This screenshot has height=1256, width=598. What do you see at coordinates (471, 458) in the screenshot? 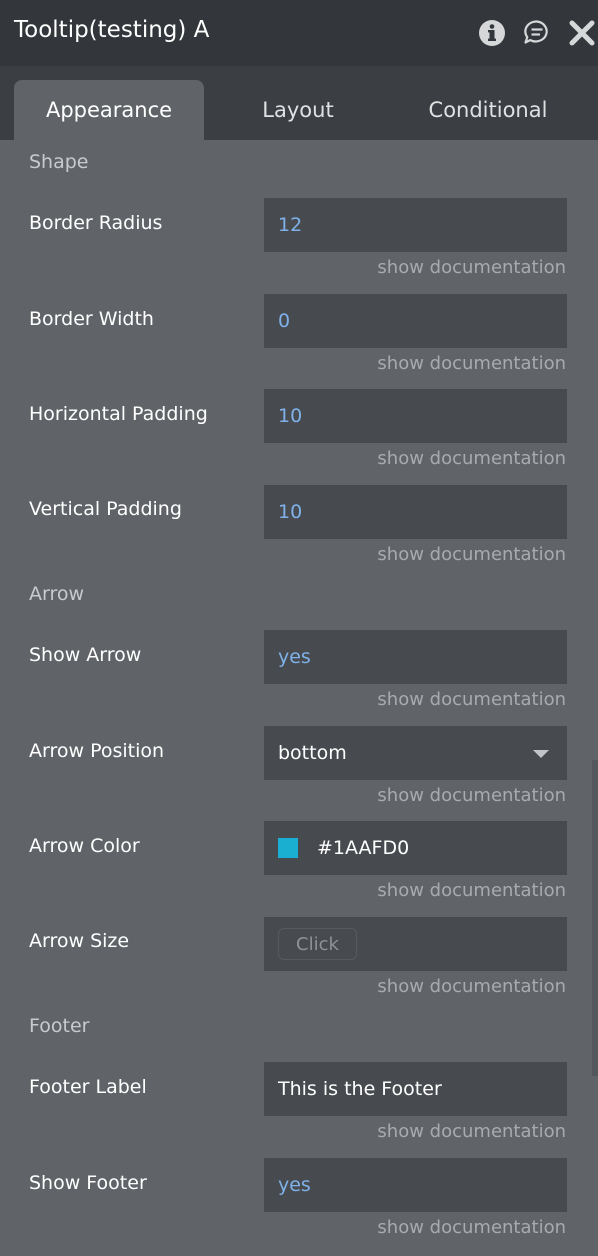
I see `horizontal-padding-doc-link: show documentation` at bounding box center [471, 458].